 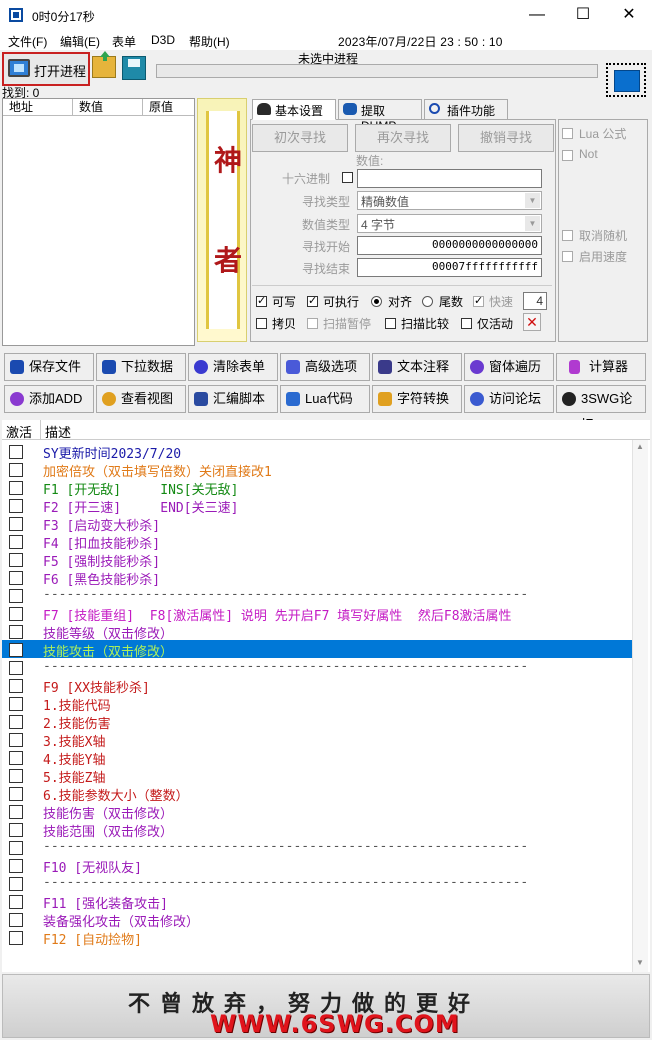 What do you see at coordinates (163, 40) in the screenshot?
I see `menu-d3d: D3D` at bounding box center [163, 40].